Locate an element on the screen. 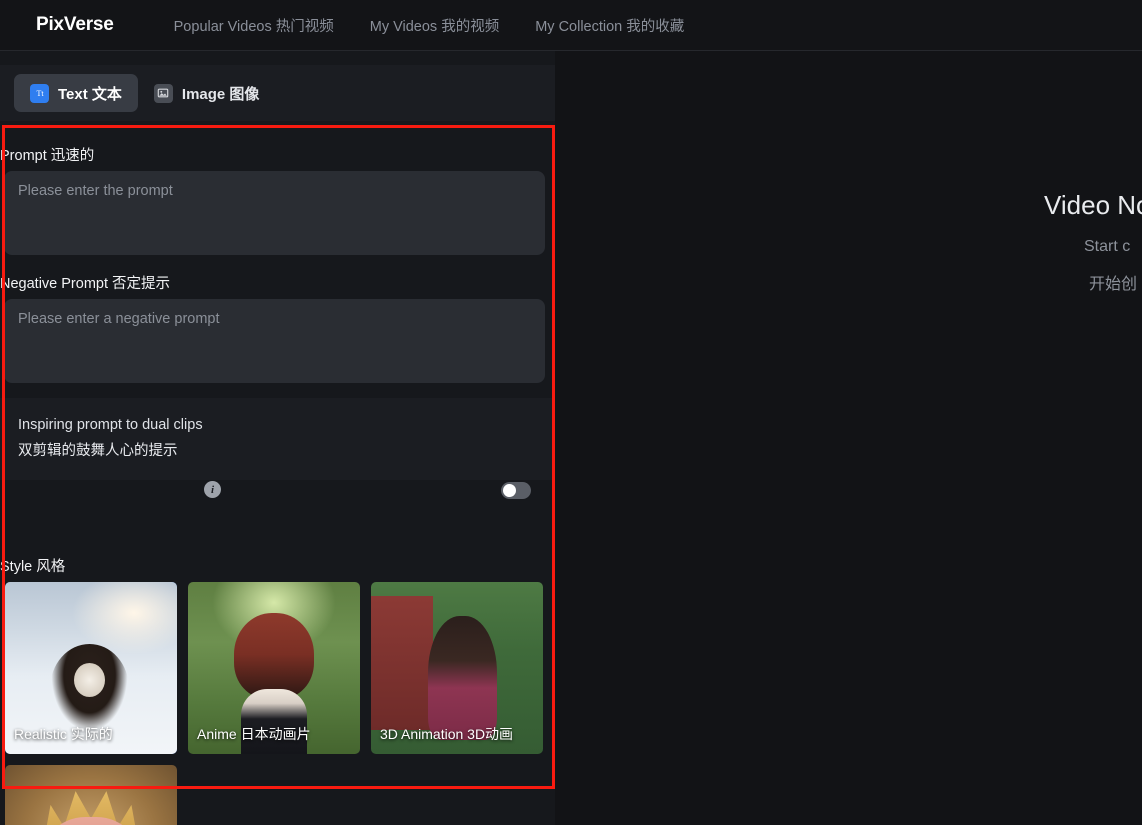 The image size is (1142, 825). style-card-label: 3D Animation 3D动画 is located at coordinates (447, 734).